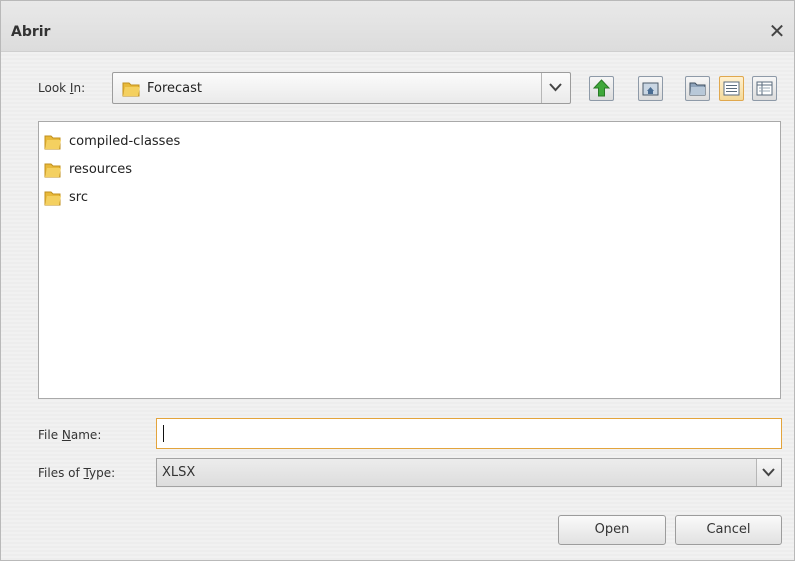 The height and width of the screenshot is (561, 795). I want to click on home-folder-icon, so click(650, 89).